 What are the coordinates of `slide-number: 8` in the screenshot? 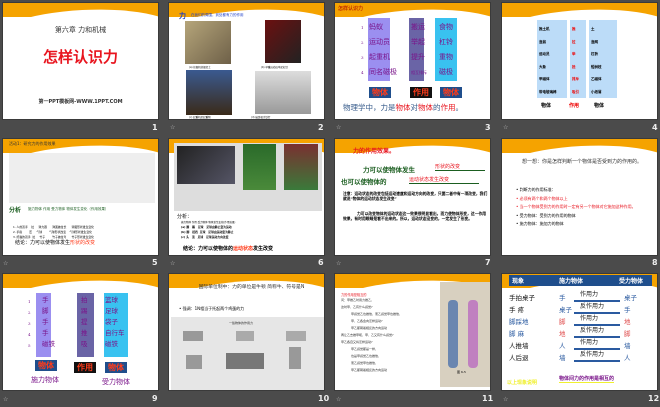 It's located at (655, 262).